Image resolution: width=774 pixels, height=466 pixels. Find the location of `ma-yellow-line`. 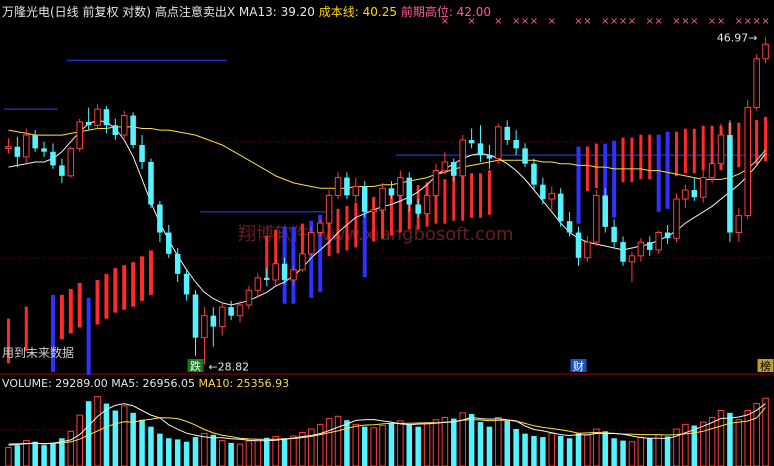

ma-yellow-line is located at coordinates (387, 157).